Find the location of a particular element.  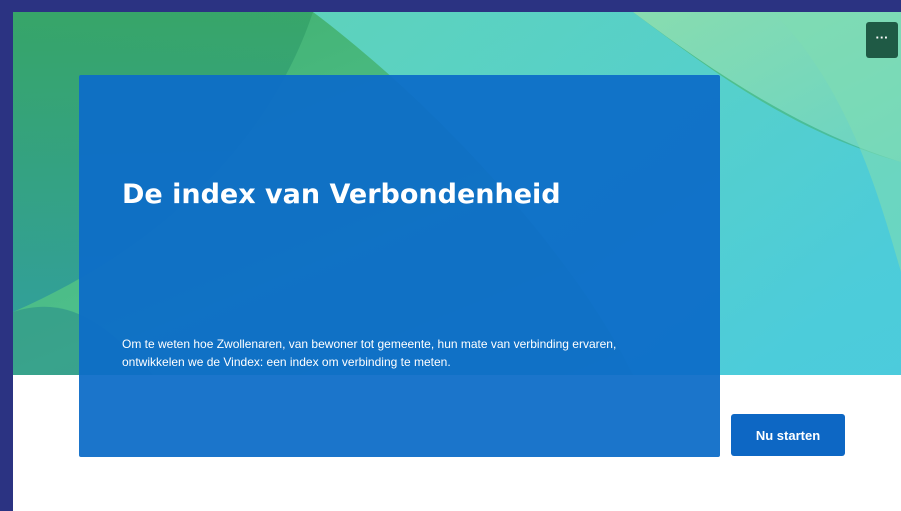

more-options-button: ··· is located at coordinates (882, 40).